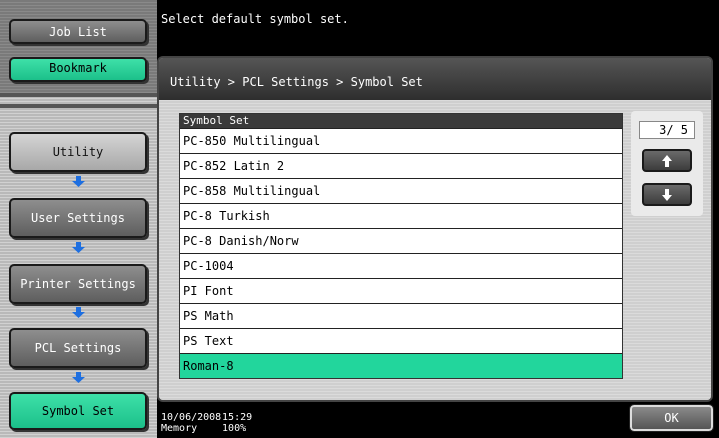 The image size is (719, 438). What do you see at coordinates (255, 19) in the screenshot?
I see `instruction-message: Select default symbol set.` at bounding box center [255, 19].